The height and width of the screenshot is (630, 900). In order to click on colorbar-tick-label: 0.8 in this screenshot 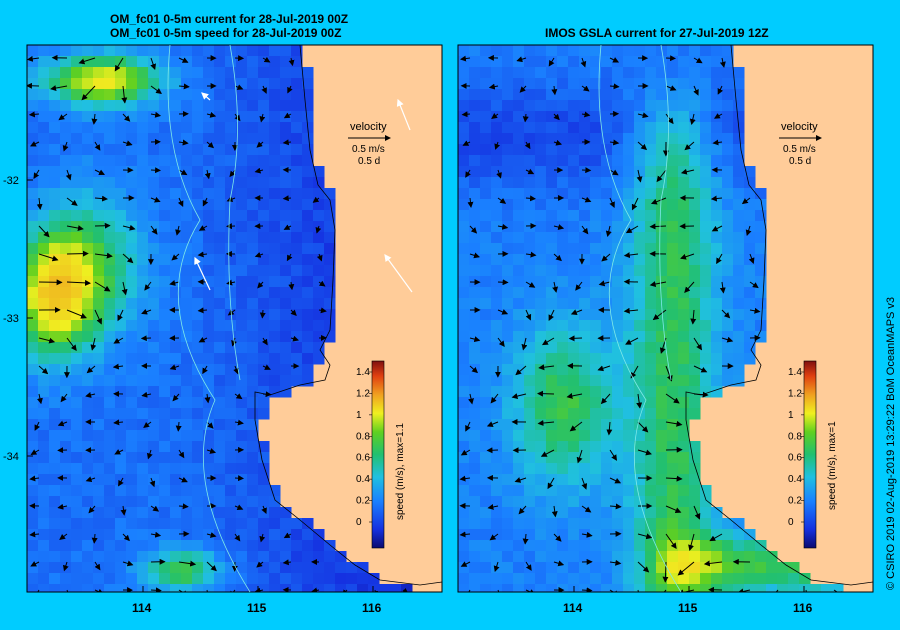, I will do `click(795, 436)`.